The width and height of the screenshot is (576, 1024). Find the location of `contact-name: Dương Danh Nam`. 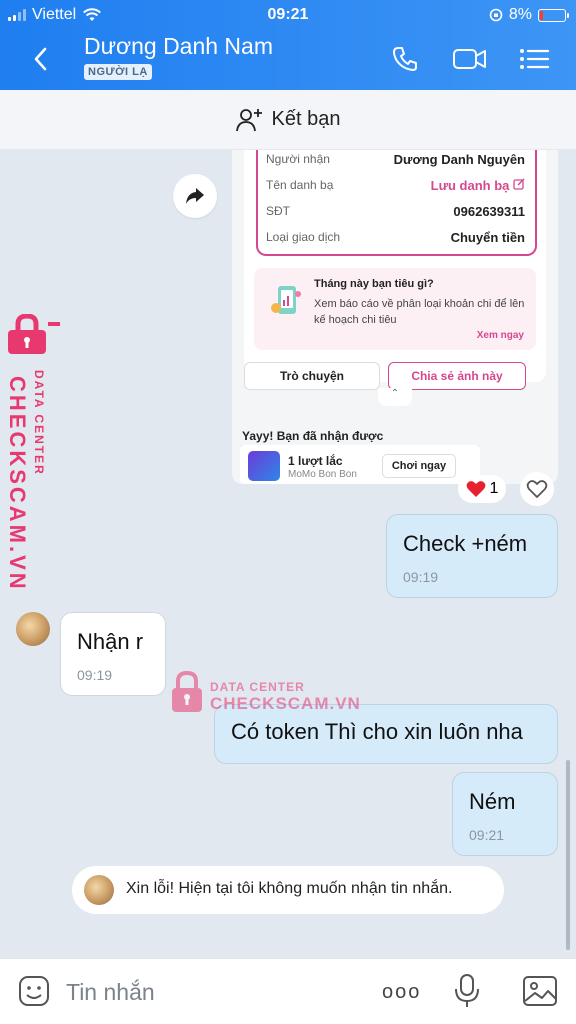

contact-name: Dương Danh Nam is located at coordinates (178, 46).